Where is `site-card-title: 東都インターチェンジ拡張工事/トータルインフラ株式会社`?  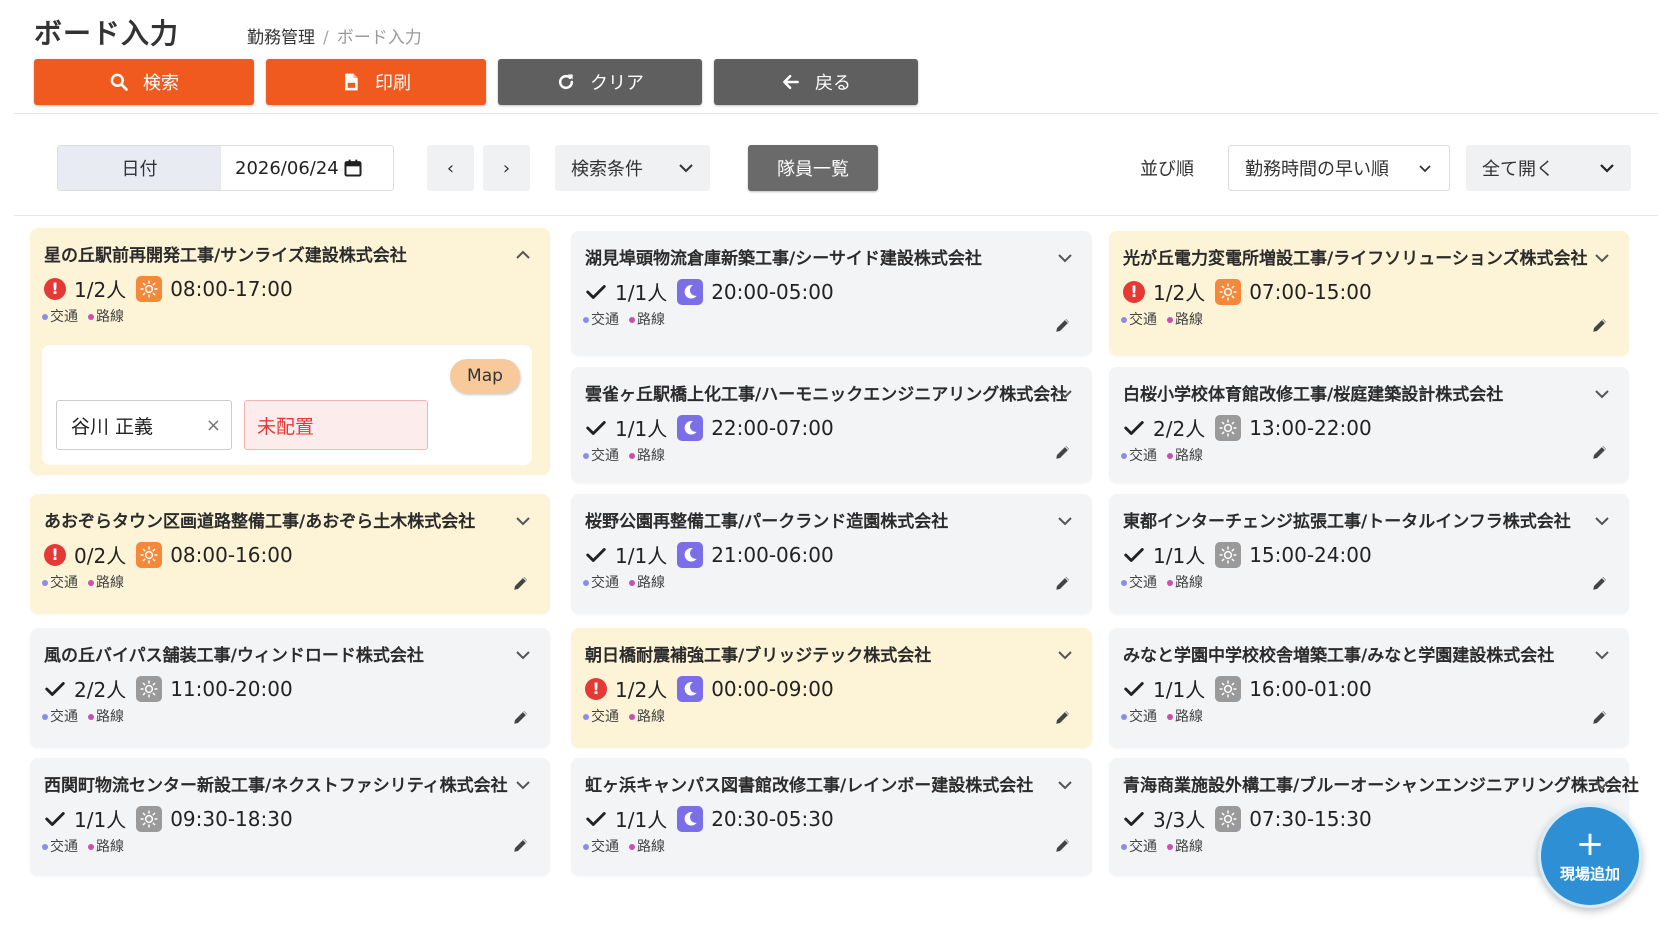 site-card-title: 東都インターチェンジ拡張工事/トータルインフラ株式会社 is located at coordinates (1347, 522).